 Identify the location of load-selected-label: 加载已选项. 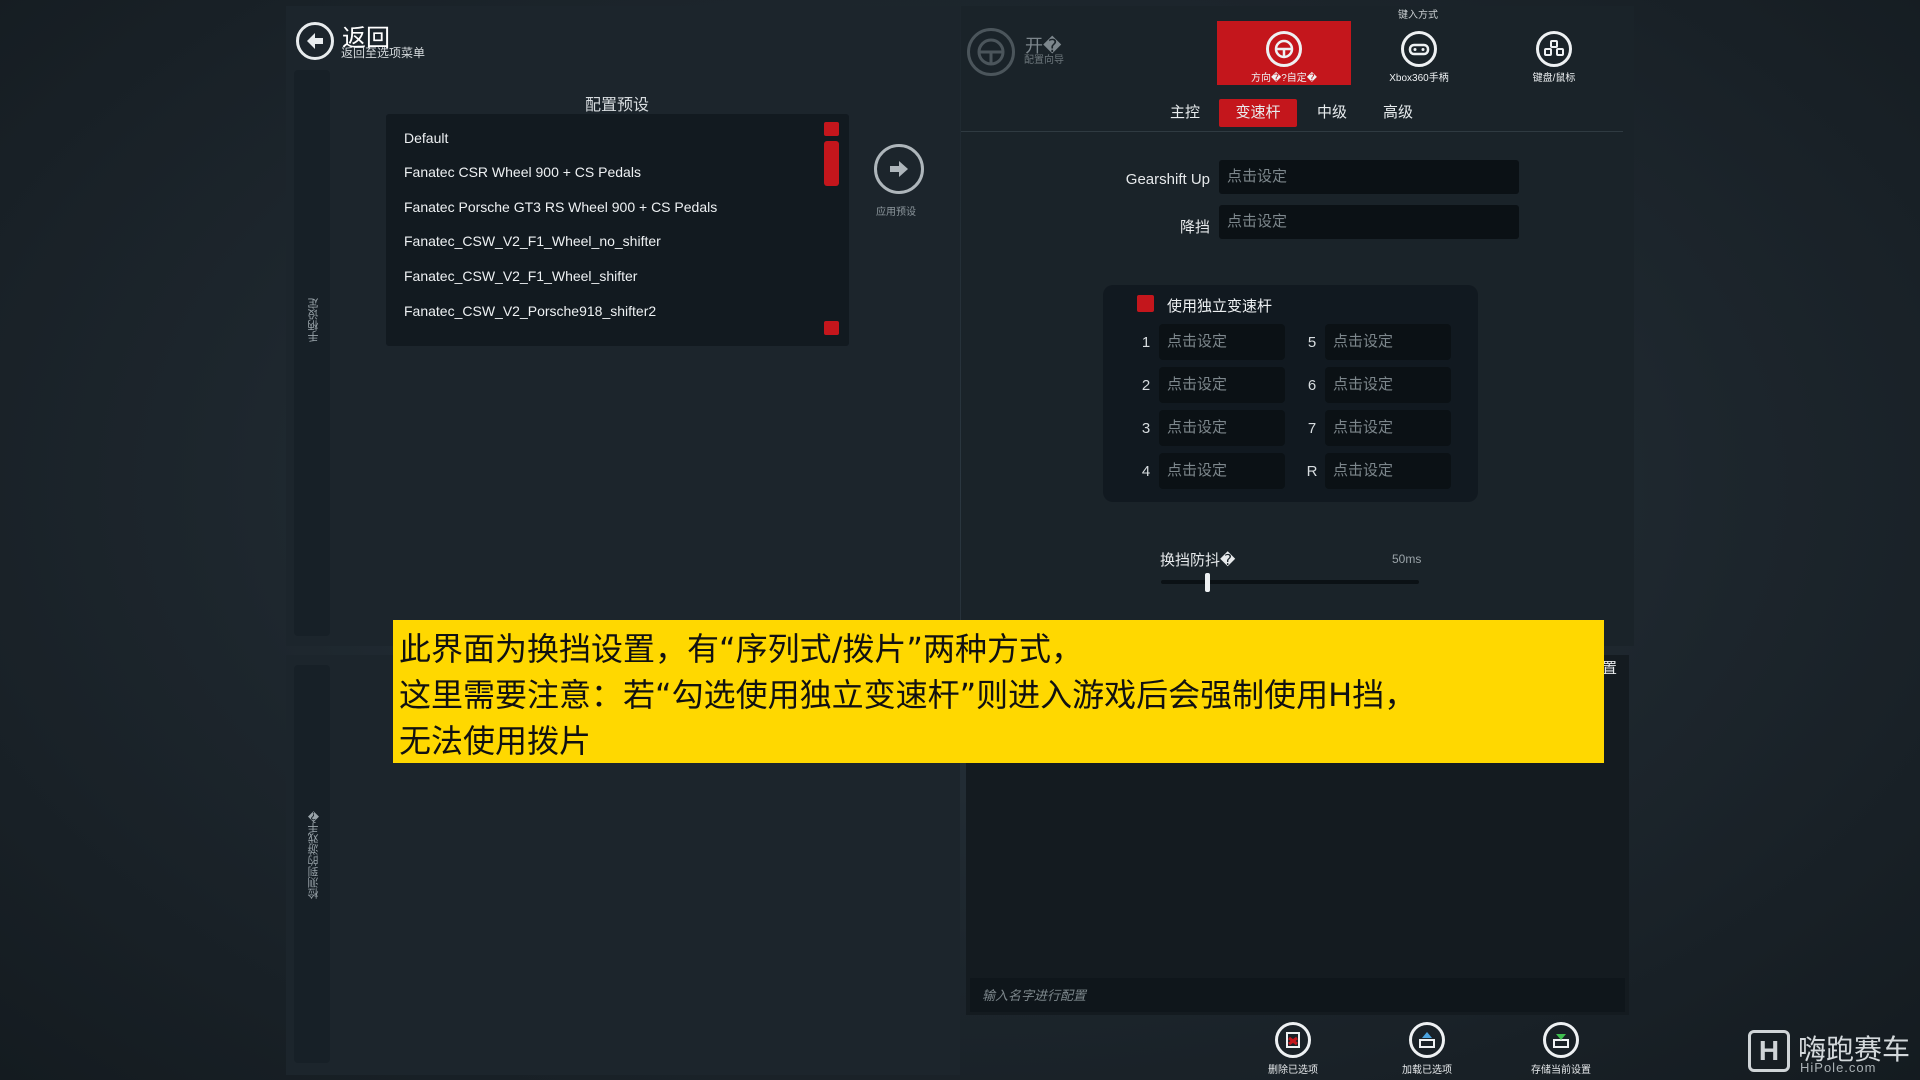
(1427, 1070).